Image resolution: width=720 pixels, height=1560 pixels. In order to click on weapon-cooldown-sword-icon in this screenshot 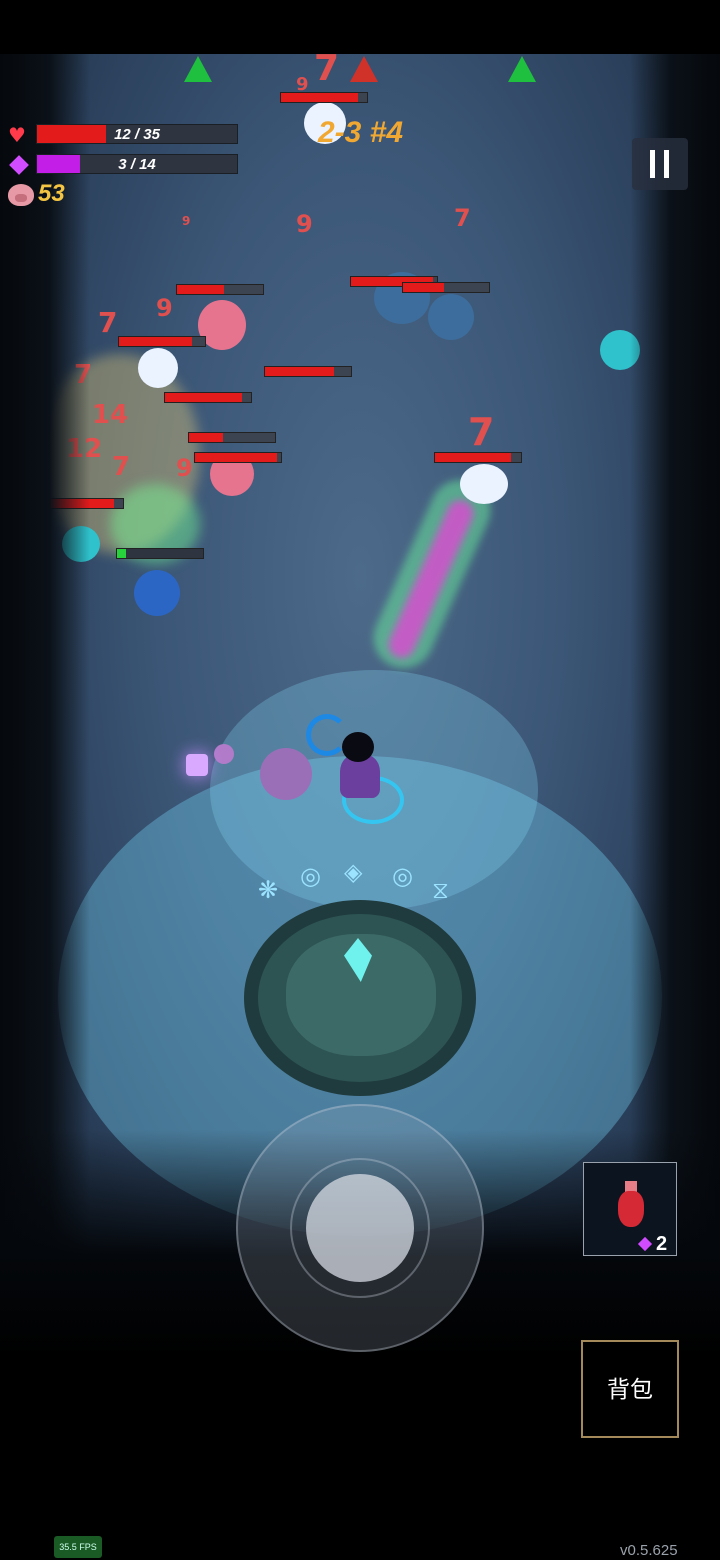, I will do `click(327, 735)`.